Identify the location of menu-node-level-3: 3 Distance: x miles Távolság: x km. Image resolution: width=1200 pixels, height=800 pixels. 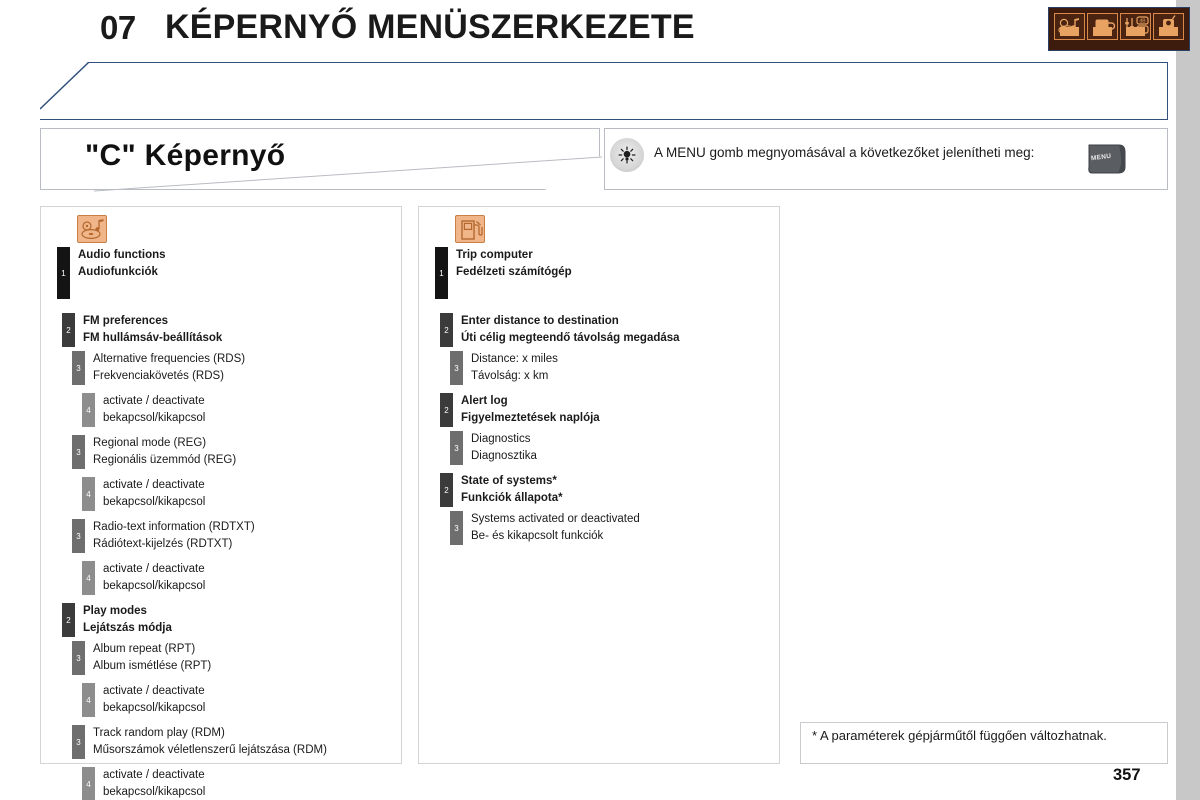
(614, 368).